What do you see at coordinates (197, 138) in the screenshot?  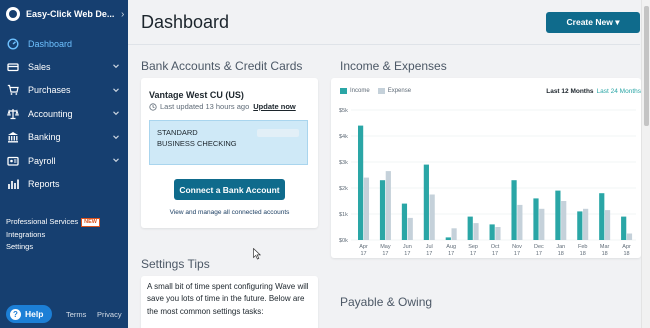 I see `account-name: STANDARD BUSINESS CHECKING` at bounding box center [197, 138].